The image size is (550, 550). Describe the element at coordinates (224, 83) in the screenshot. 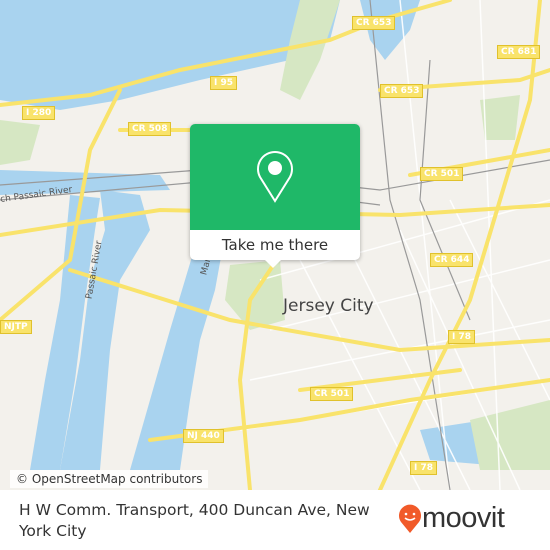

I see `road-shield: I 95` at that location.